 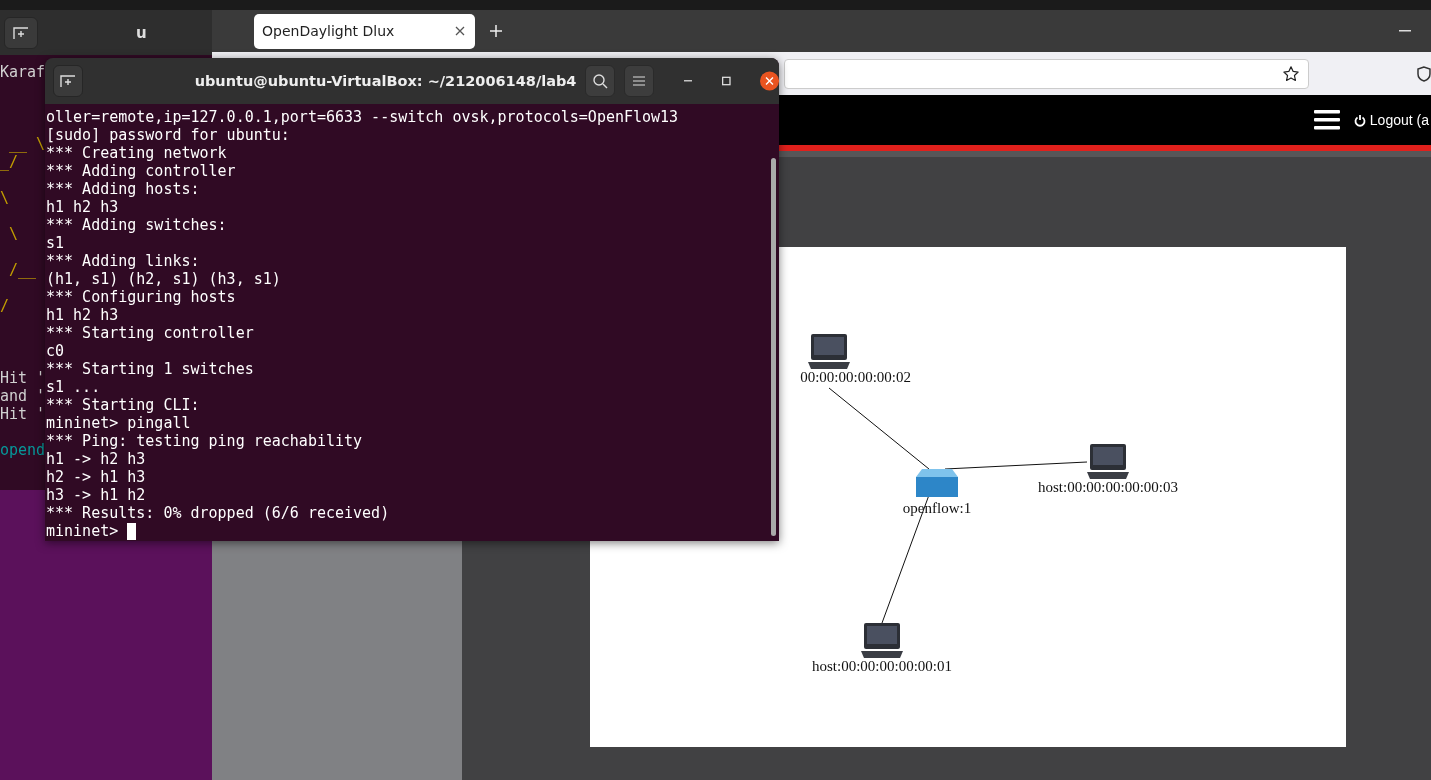 I want to click on terminal-line: *** Adding links:, so click(x=123, y=261).